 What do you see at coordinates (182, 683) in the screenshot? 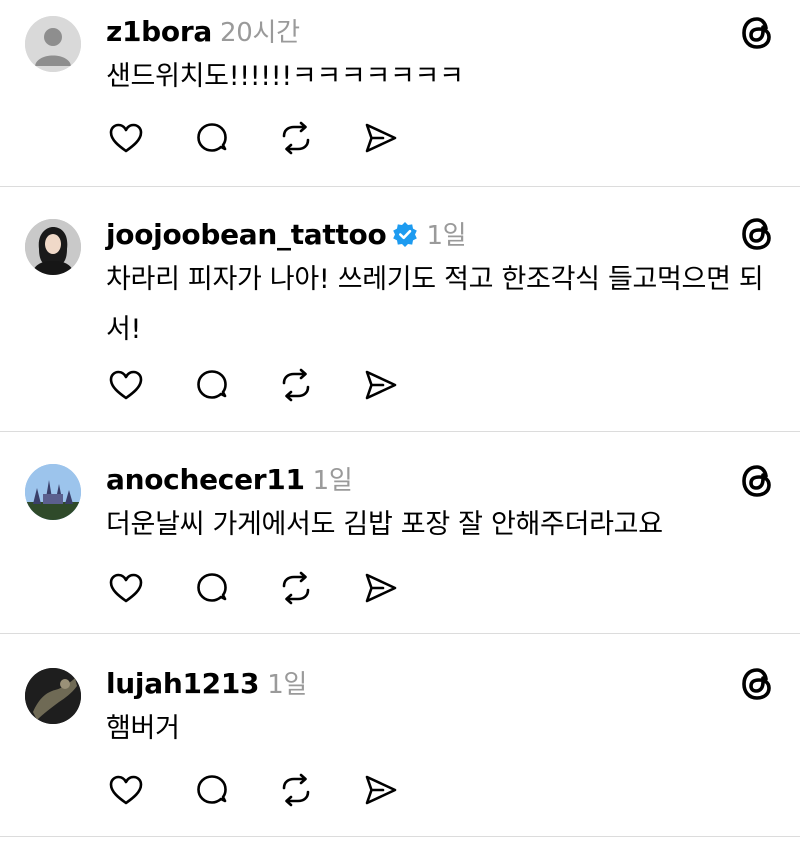
I see `username-link: lujah1213` at bounding box center [182, 683].